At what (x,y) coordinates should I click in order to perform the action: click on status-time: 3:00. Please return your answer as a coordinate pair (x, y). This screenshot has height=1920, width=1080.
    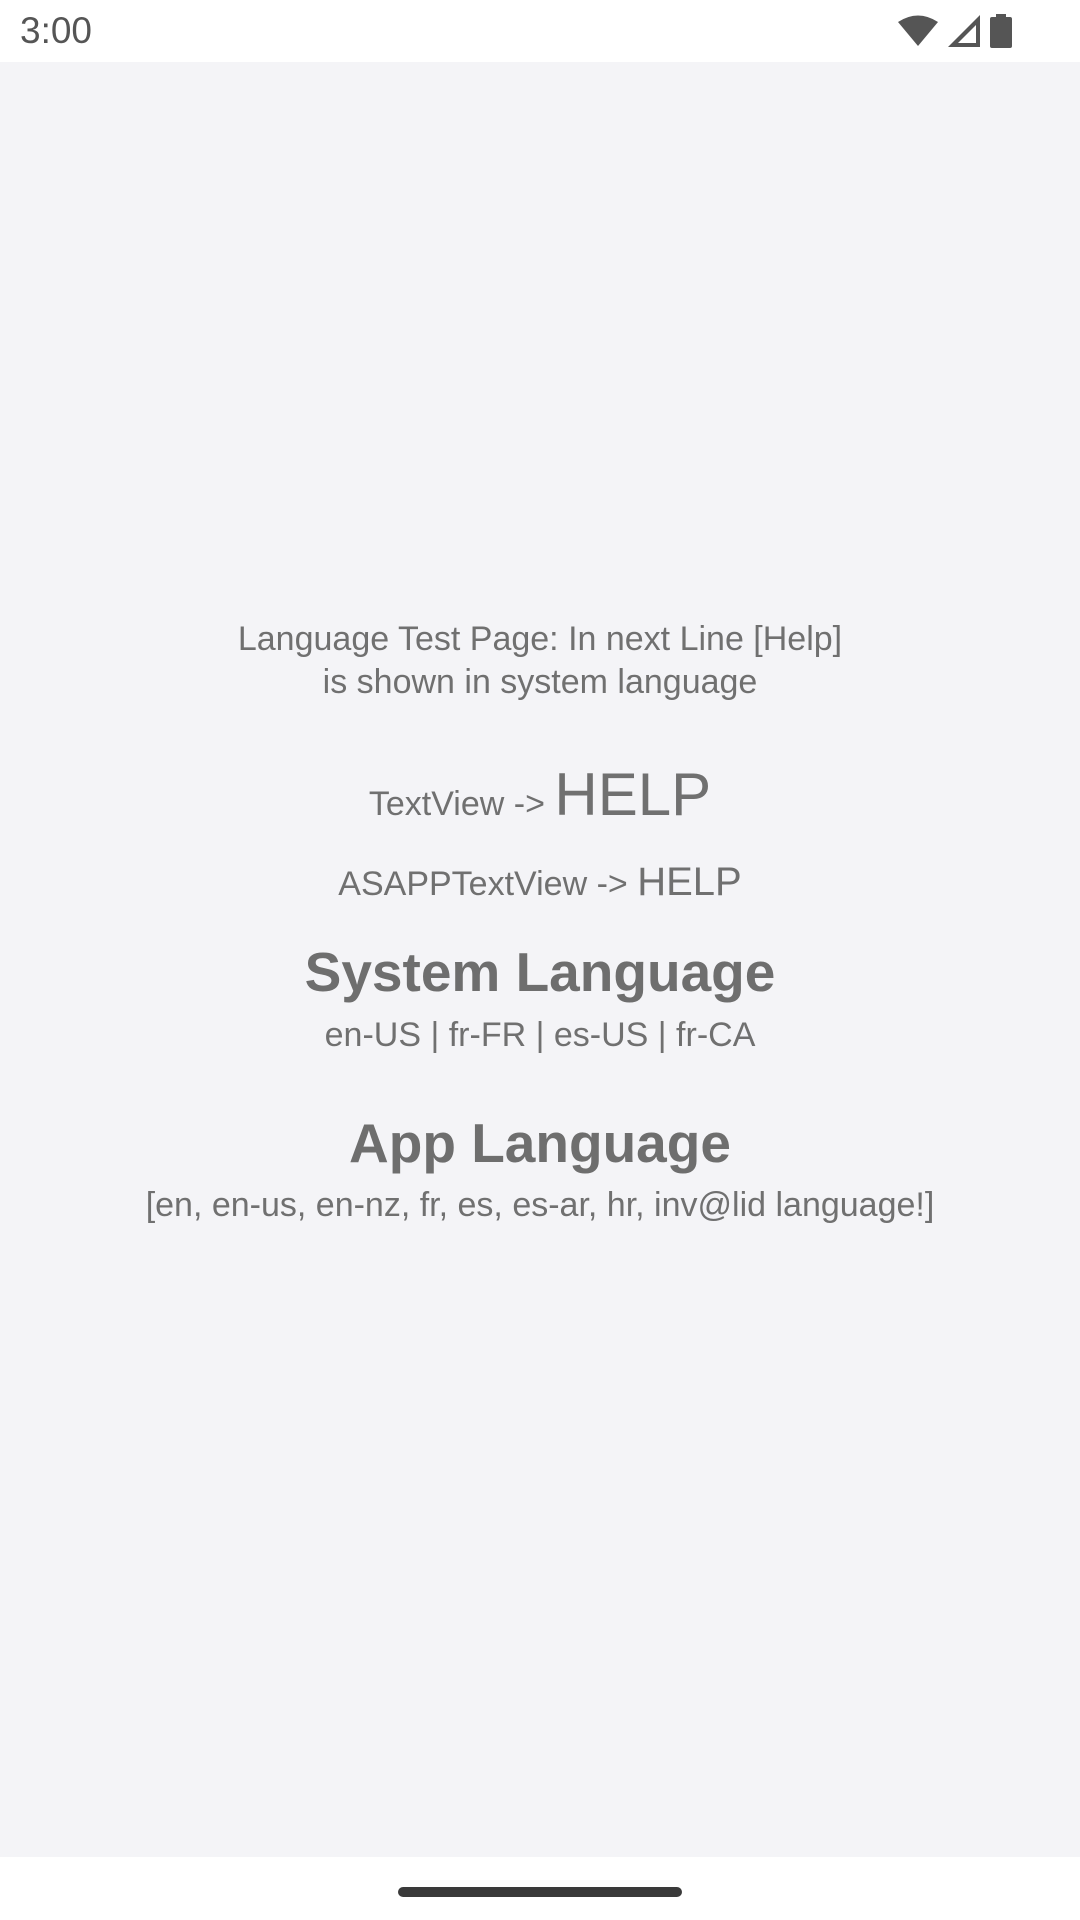
    Looking at the image, I should click on (56, 30).